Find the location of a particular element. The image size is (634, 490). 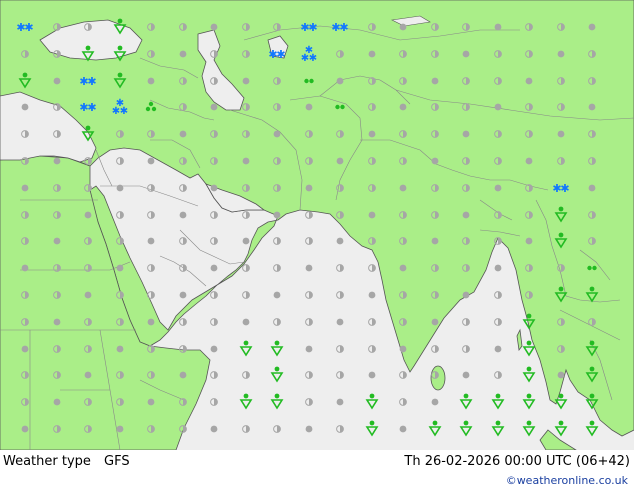

credit-link: ©weatheronline.co.uk is located at coordinates (567, 480).